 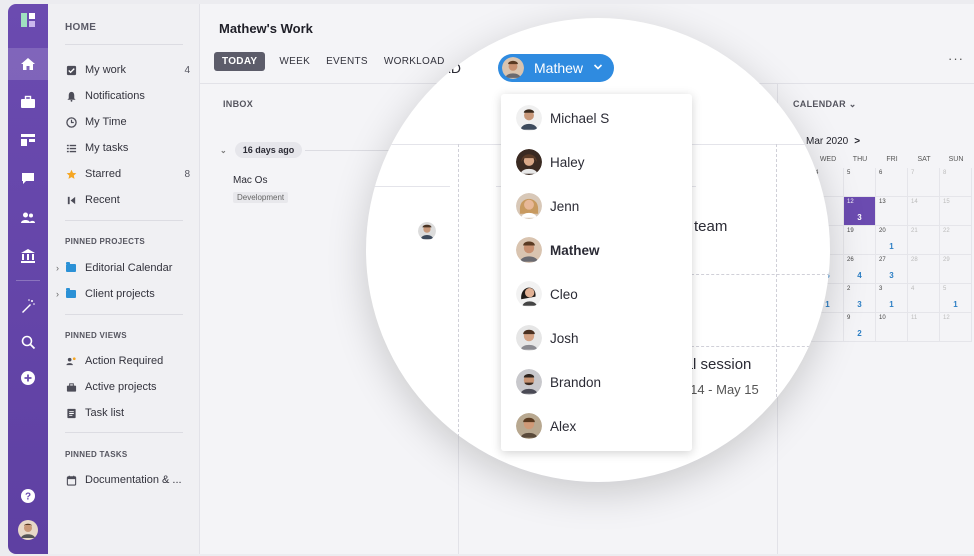 What do you see at coordinates (882, 260) in the screenshot?
I see `calendar-date-number: 27` at bounding box center [882, 260].